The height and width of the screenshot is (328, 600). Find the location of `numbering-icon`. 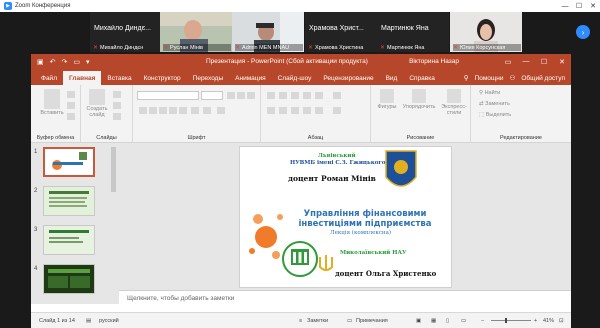

numbering-icon is located at coordinates (283, 95).